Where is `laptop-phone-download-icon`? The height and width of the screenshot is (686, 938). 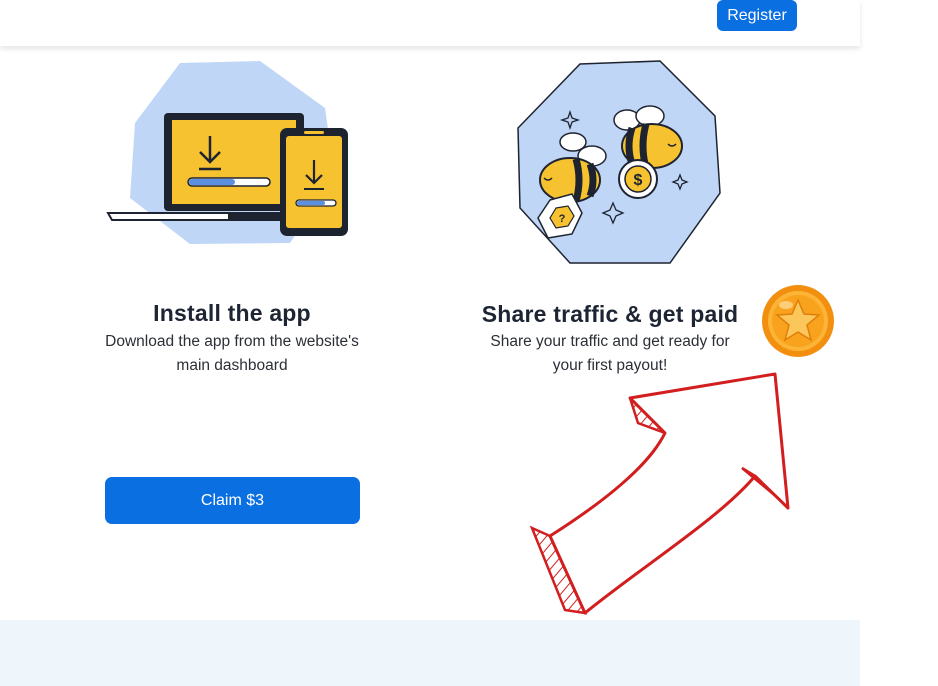
laptop-phone-download-icon is located at coordinates (227, 152).